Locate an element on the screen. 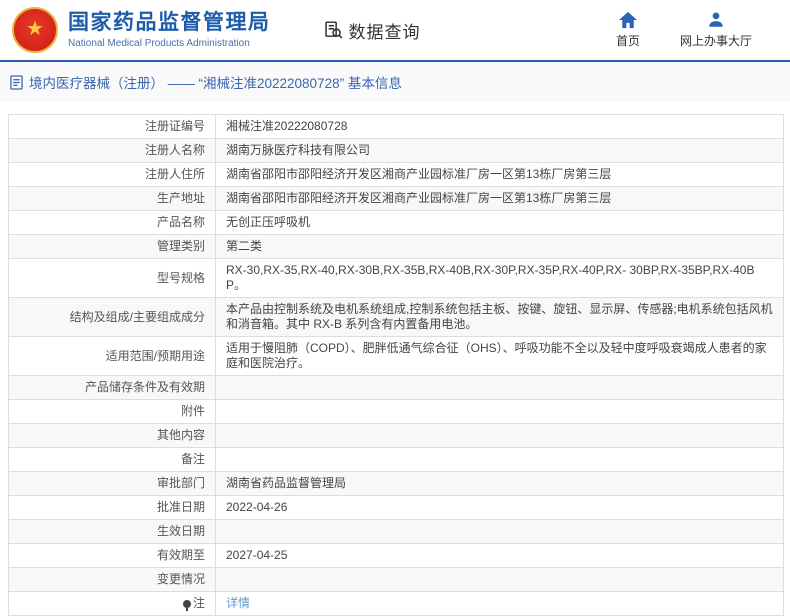  table-row: 注册证编号 湘械注准20222080728 is located at coordinates (396, 126).